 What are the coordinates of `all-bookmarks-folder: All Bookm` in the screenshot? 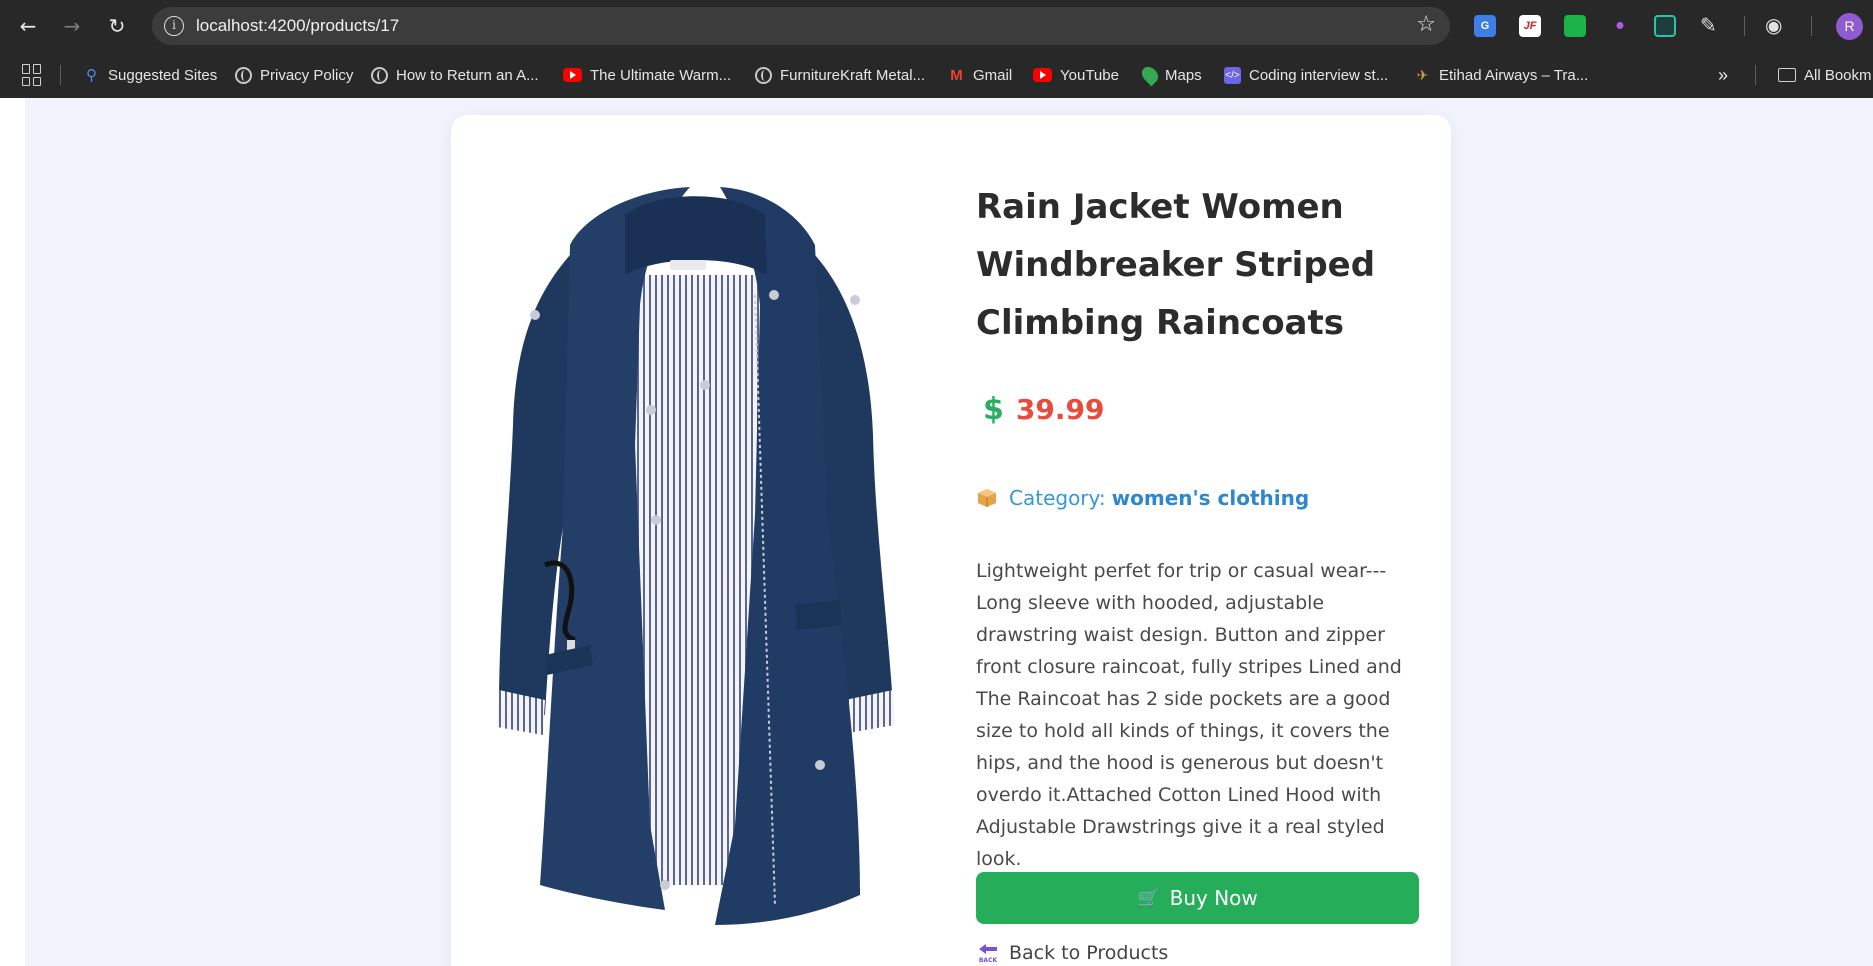 It's located at (1825, 75).